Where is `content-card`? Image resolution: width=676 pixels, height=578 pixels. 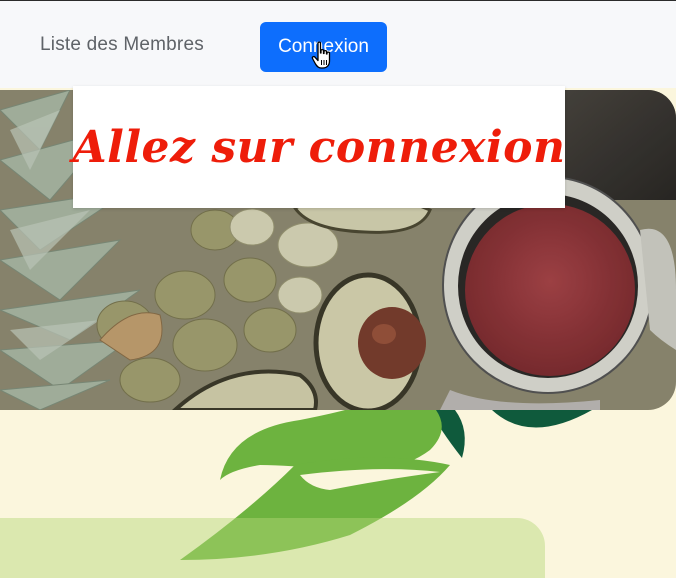 content-card is located at coordinates (272, 548).